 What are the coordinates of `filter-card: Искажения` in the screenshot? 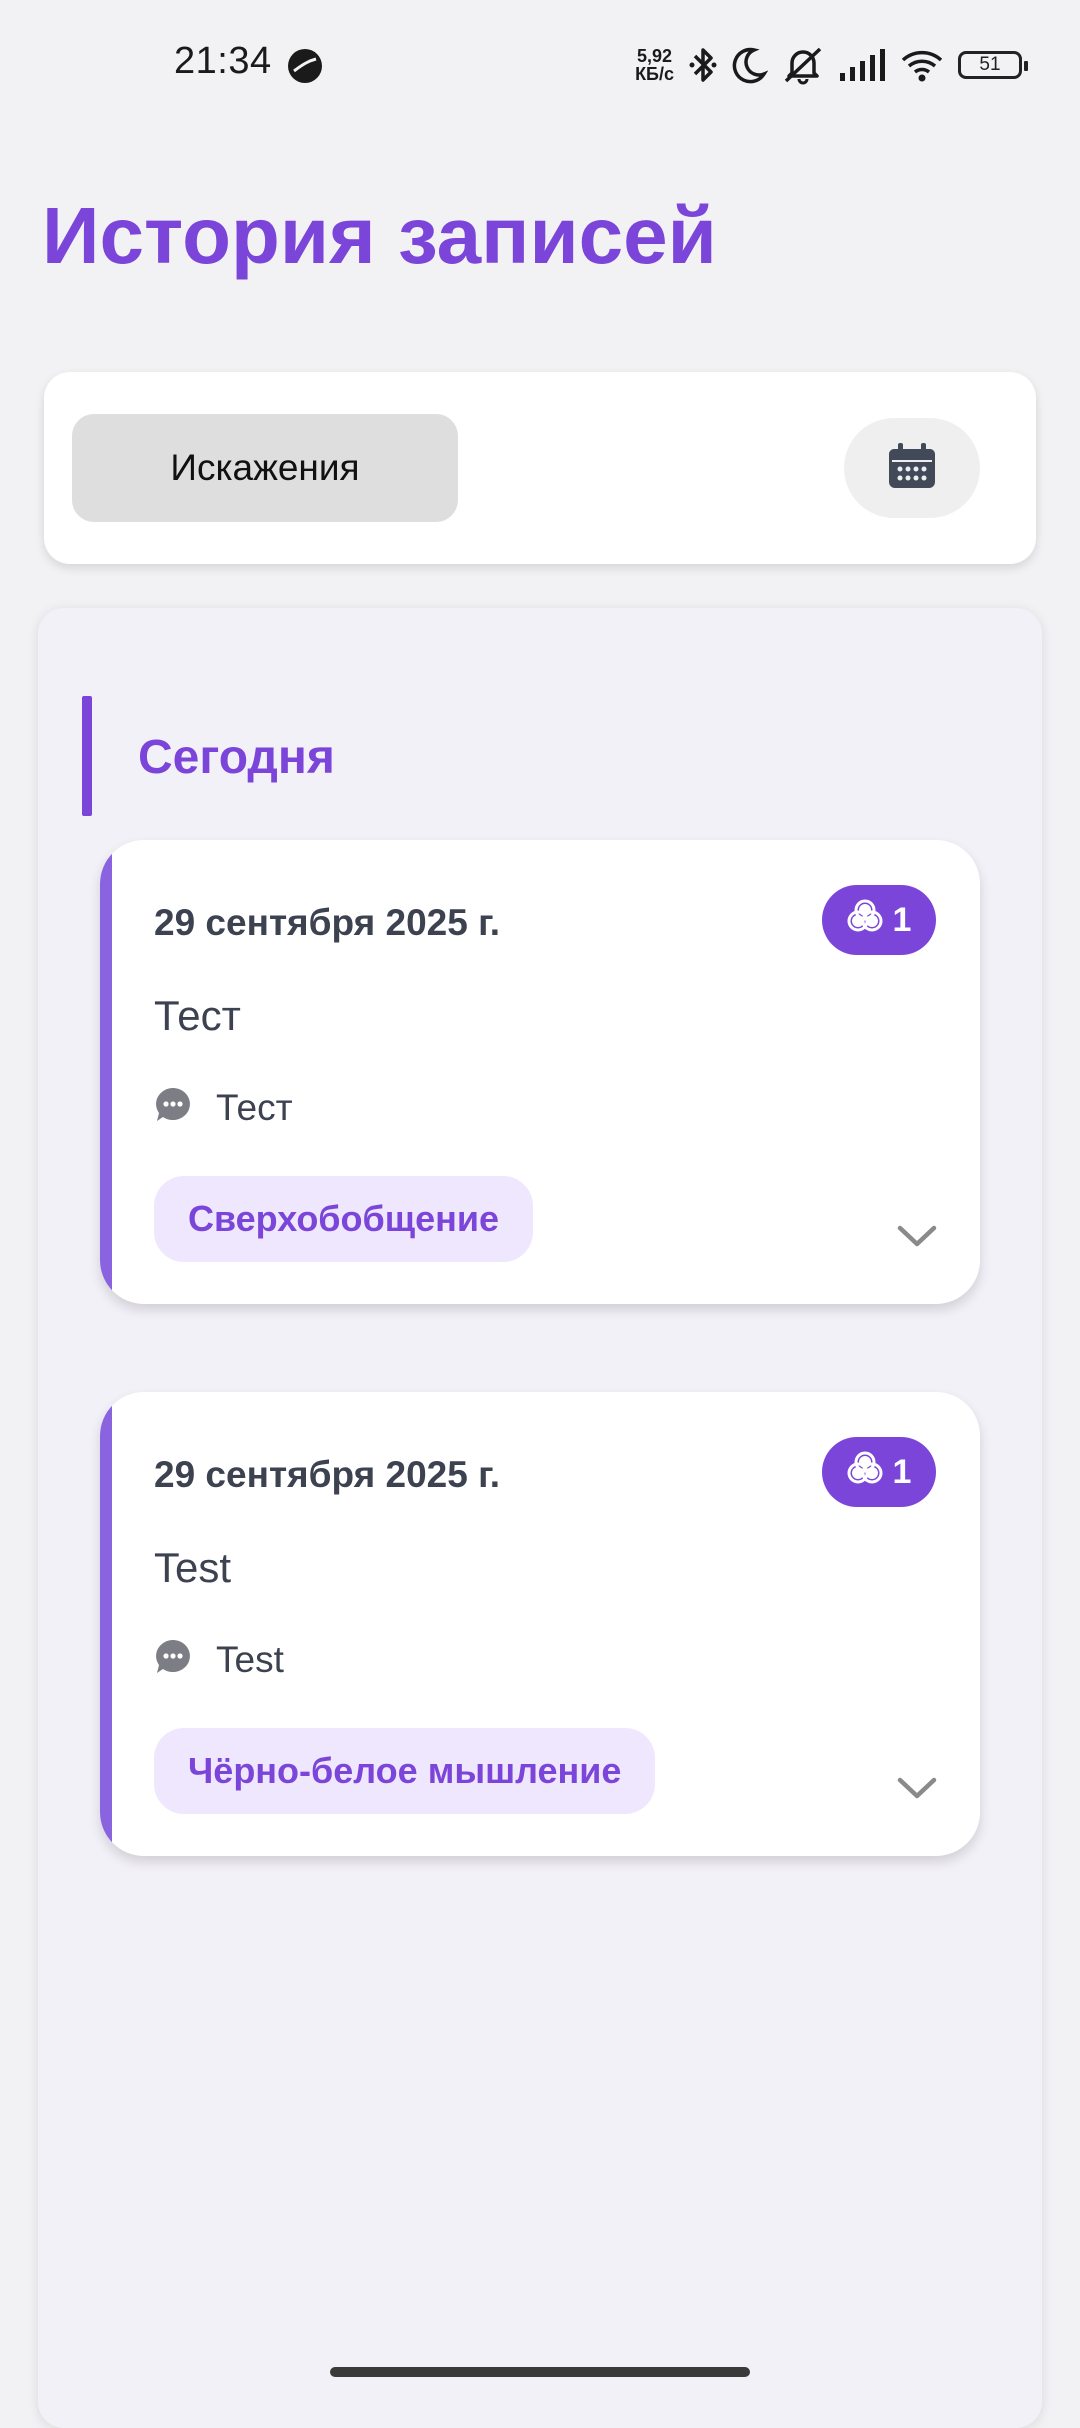 It's located at (540, 468).